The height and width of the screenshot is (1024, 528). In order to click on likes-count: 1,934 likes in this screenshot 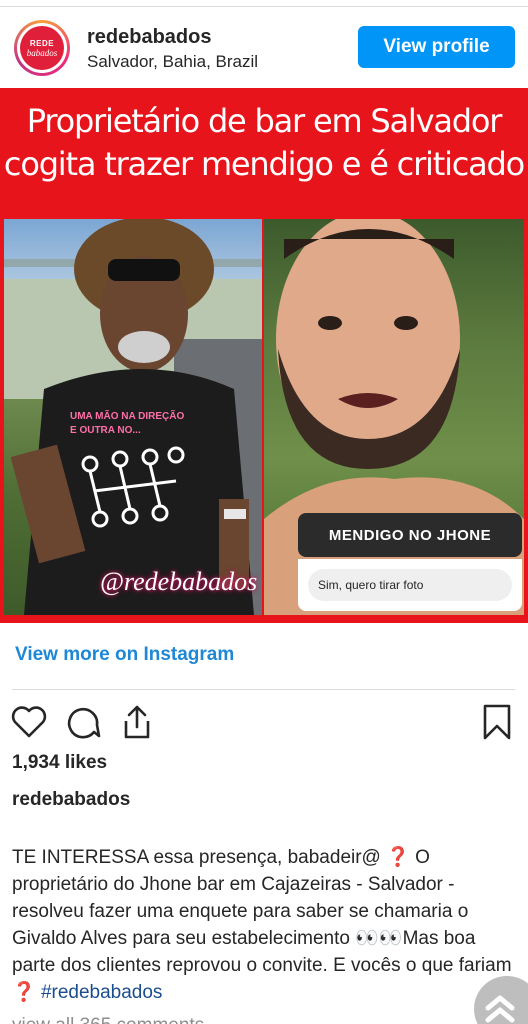, I will do `click(59, 763)`.